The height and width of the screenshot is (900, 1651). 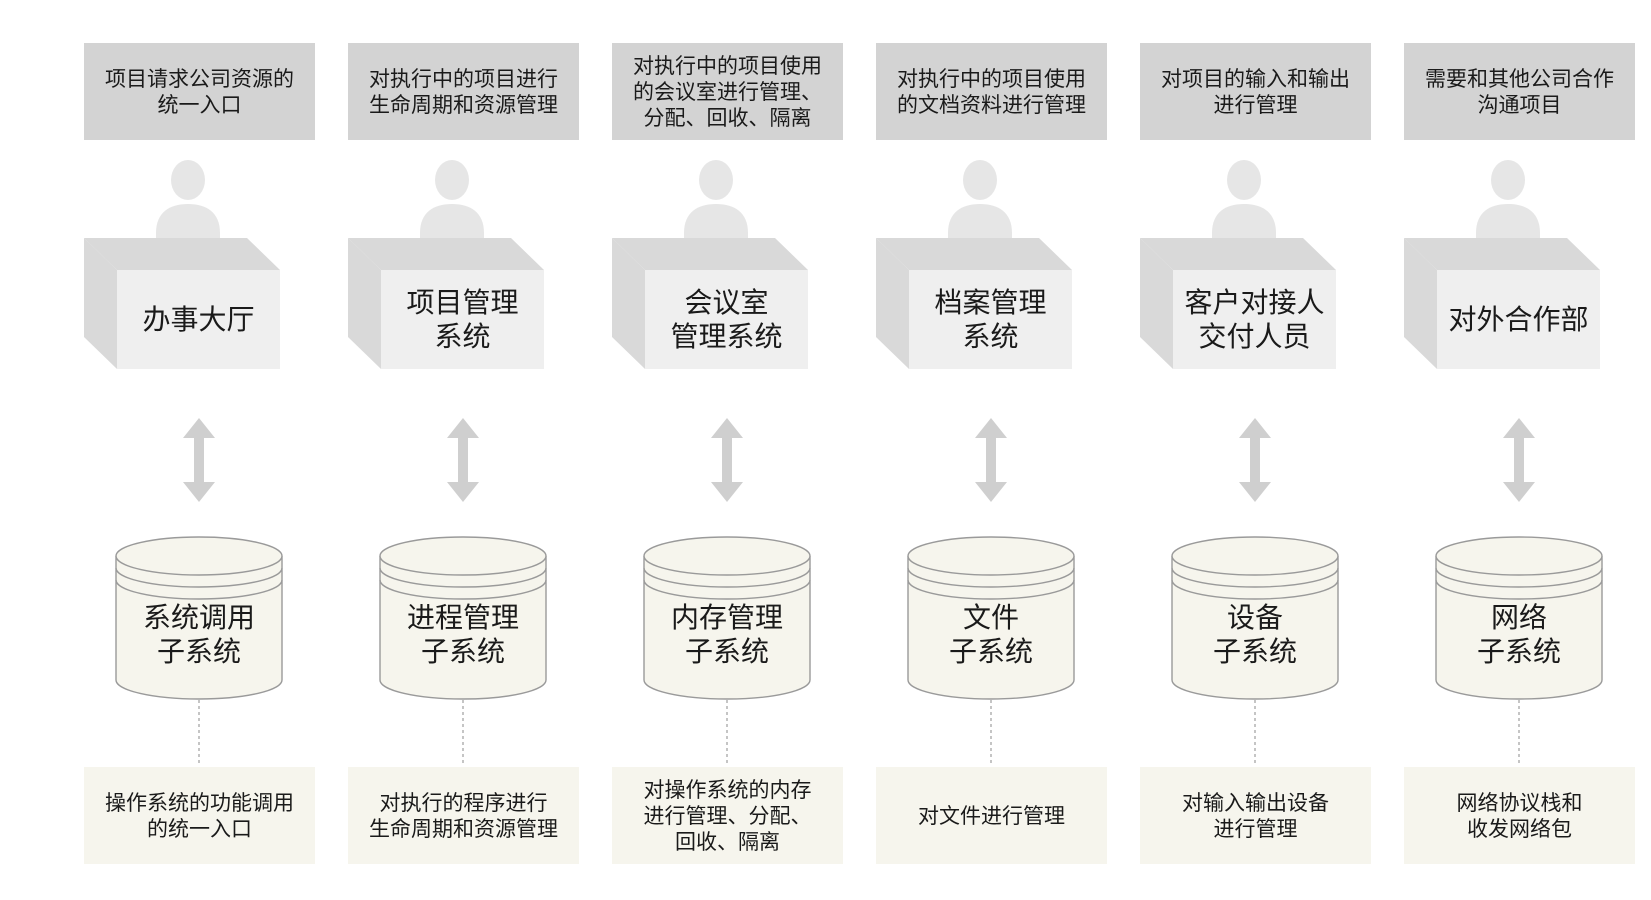 What do you see at coordinates (198, 634) in the screenshot?
I see `subsystem-label: 系统调用 子系统` at bounding box center [198, 634].